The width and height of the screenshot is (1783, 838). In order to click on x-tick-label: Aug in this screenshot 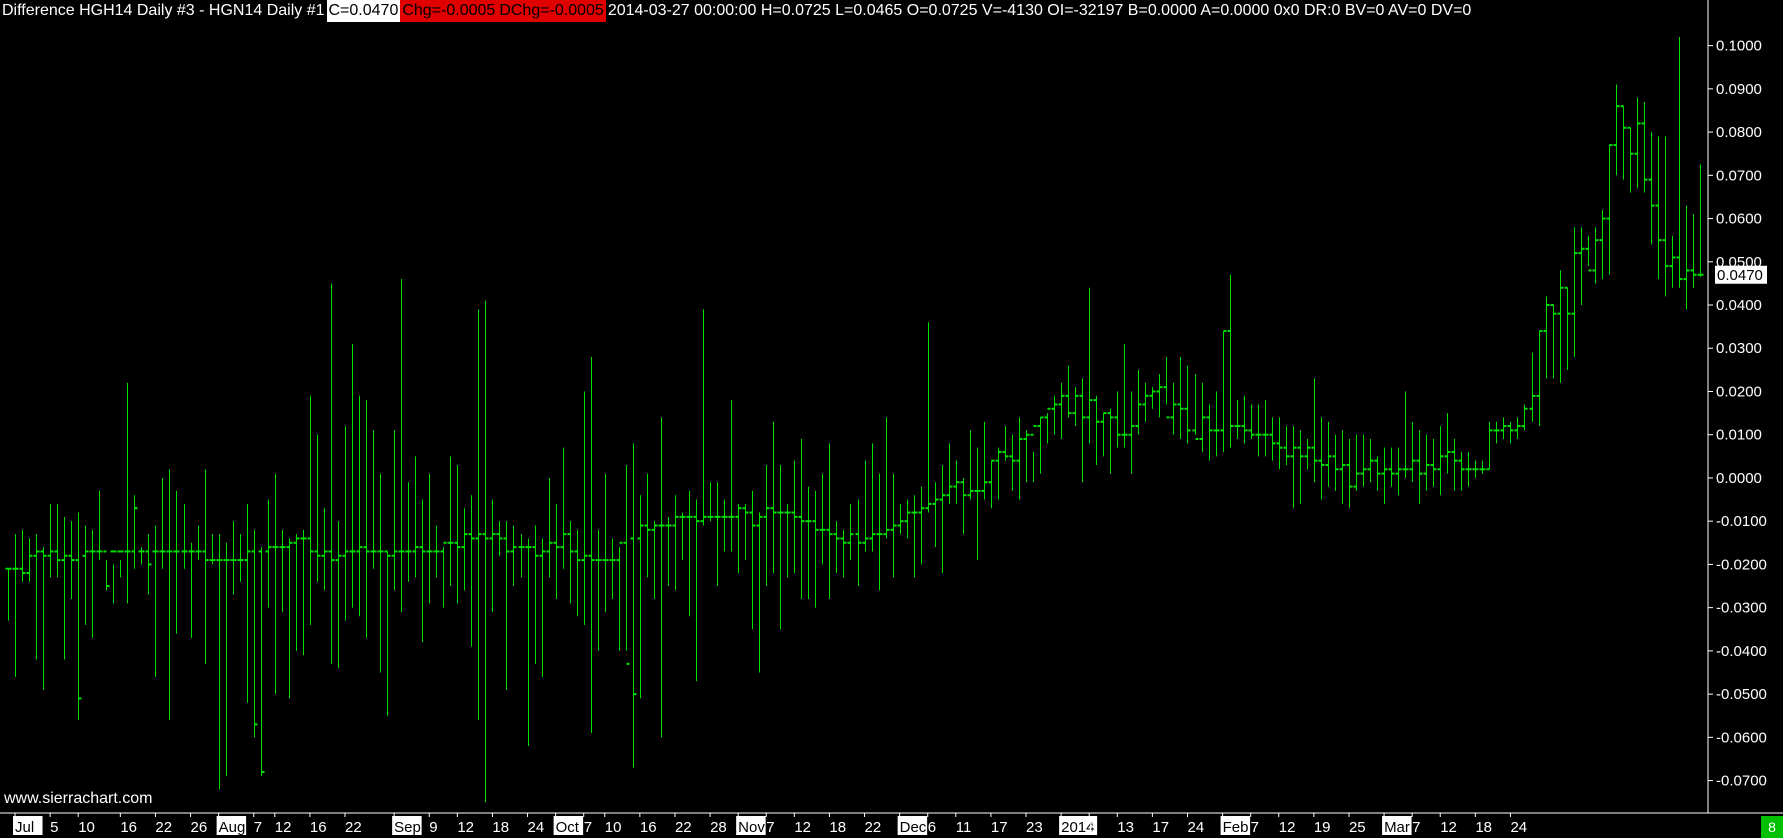, I will do `click(232, 827)`.